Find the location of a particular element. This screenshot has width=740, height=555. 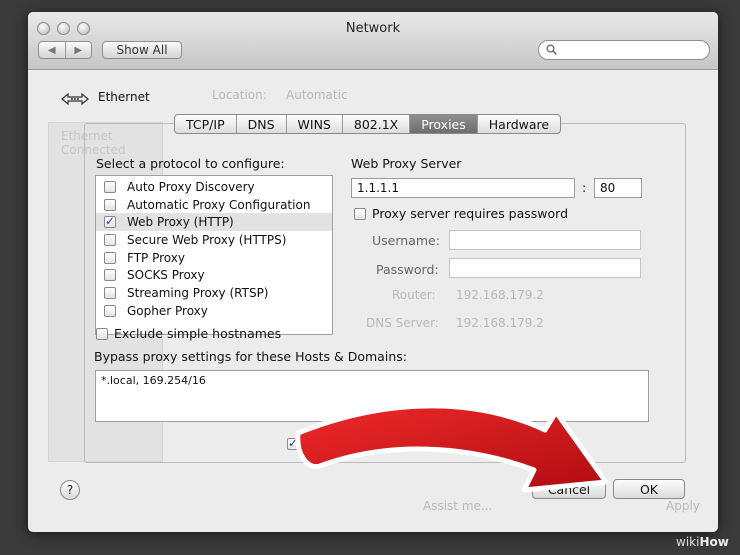

protocol-row: Streaming Proxy (RTSP) is located at coordinates (214, 293).